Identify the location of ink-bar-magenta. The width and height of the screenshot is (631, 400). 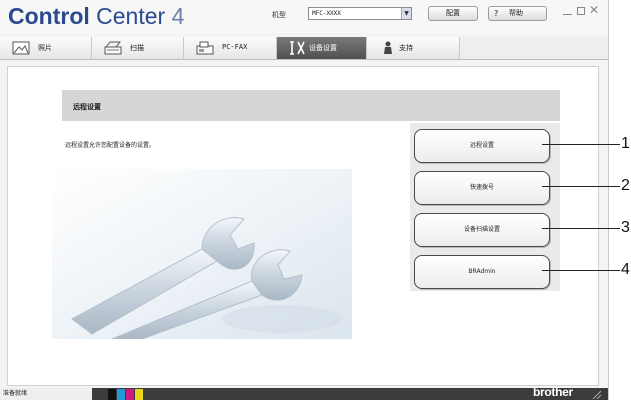
(130, 394).